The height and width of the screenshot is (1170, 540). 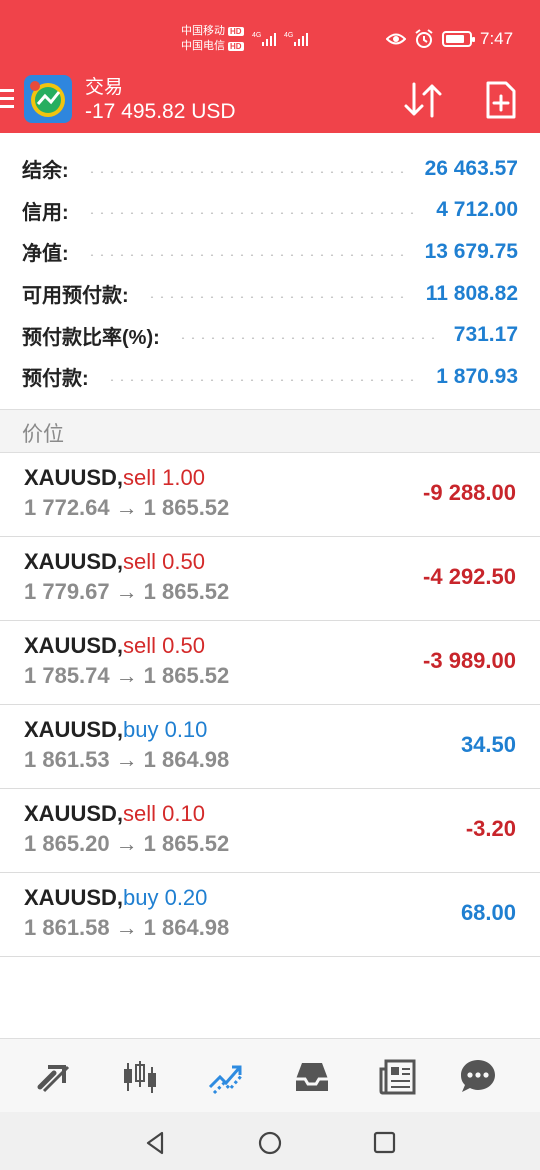 I want to click on position-side: sell 1.00, so click(x=164, y=477).